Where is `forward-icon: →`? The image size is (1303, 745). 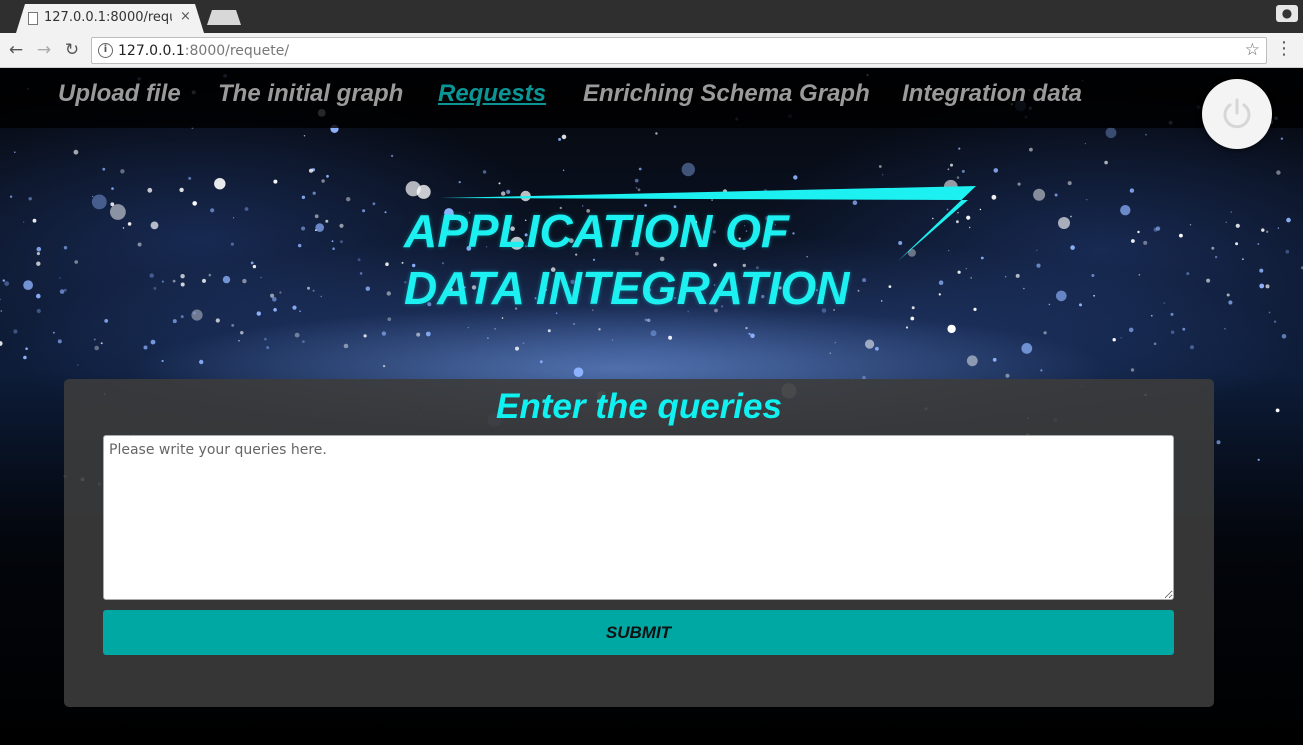 forward-icon: → is located at coordinates (44, 50).